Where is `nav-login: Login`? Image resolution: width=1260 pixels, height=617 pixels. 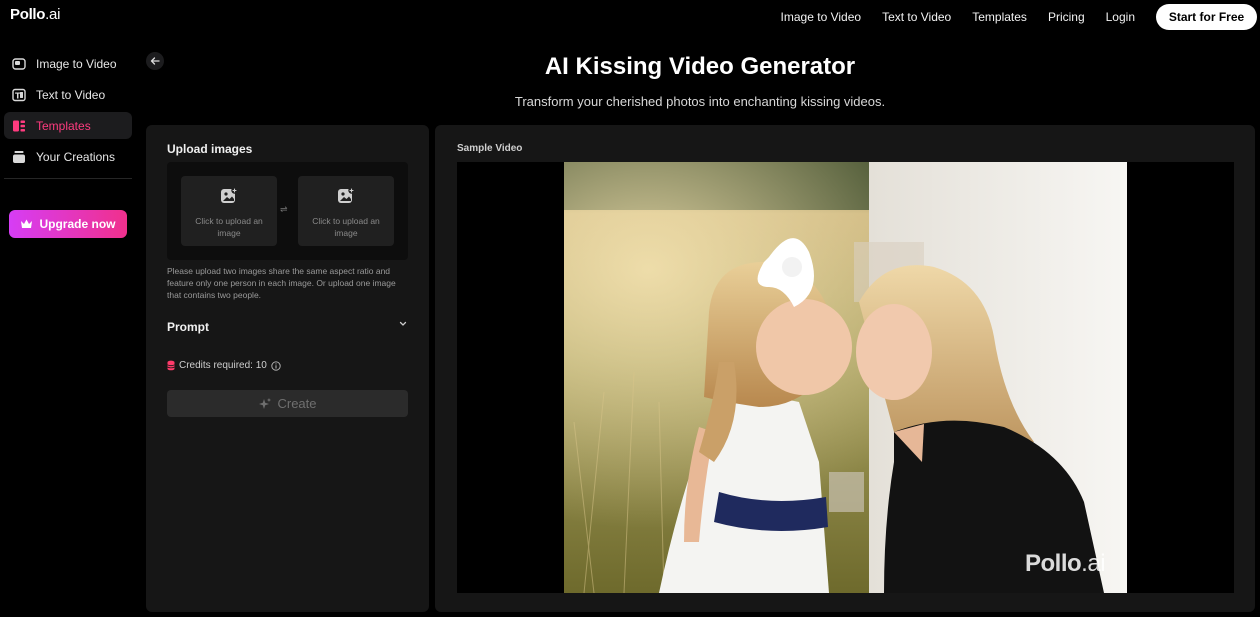
nav-login: Login is located at coordinates (1120, 17).